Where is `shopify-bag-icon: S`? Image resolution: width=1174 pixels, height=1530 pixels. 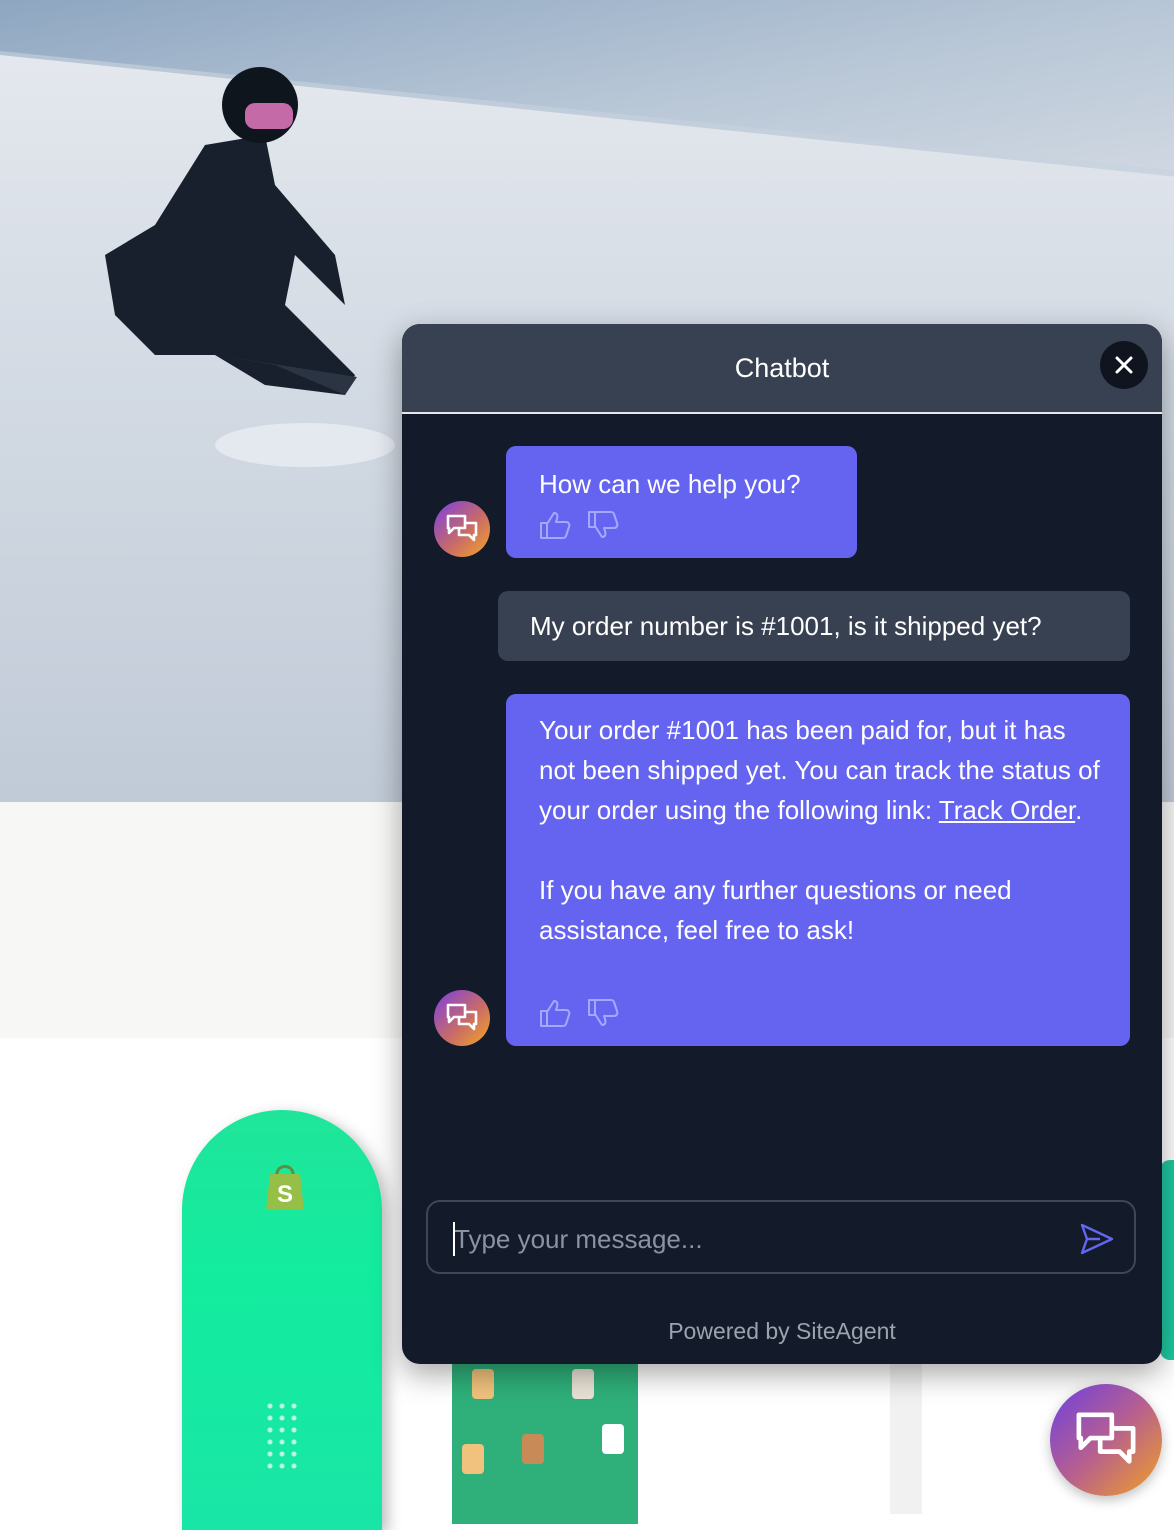
shopify-bag-icon: S is located at coordinates (285, 1187).